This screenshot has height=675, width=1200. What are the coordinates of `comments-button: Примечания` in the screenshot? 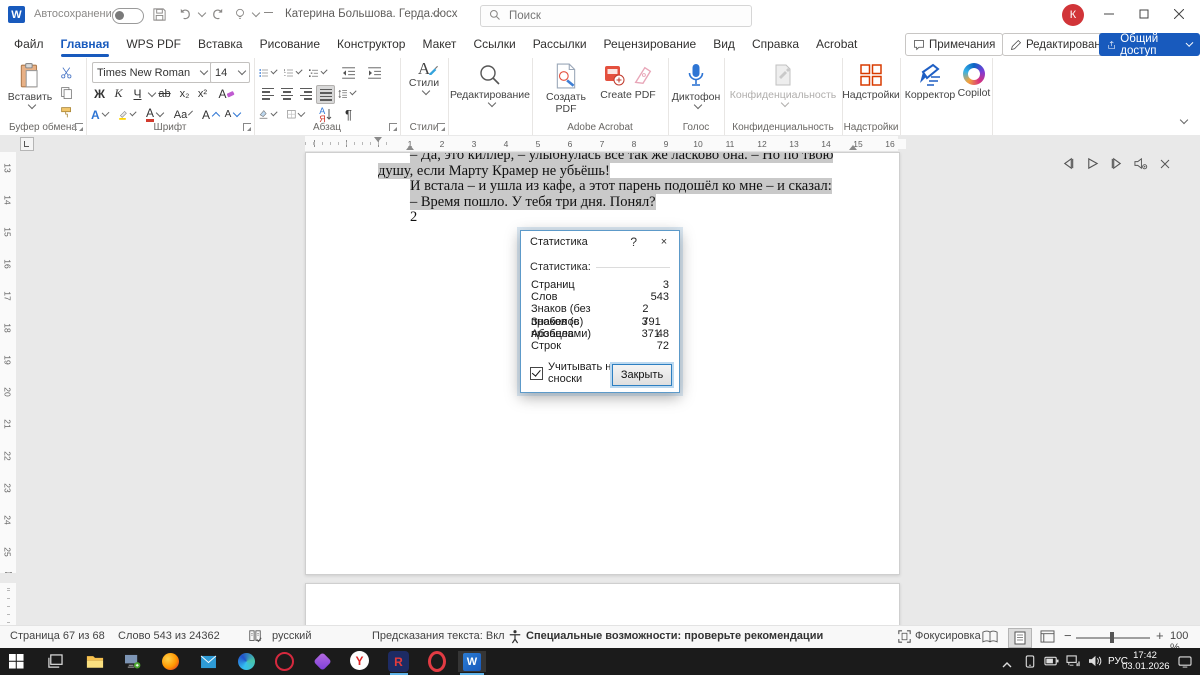 It's located at (954, 44).